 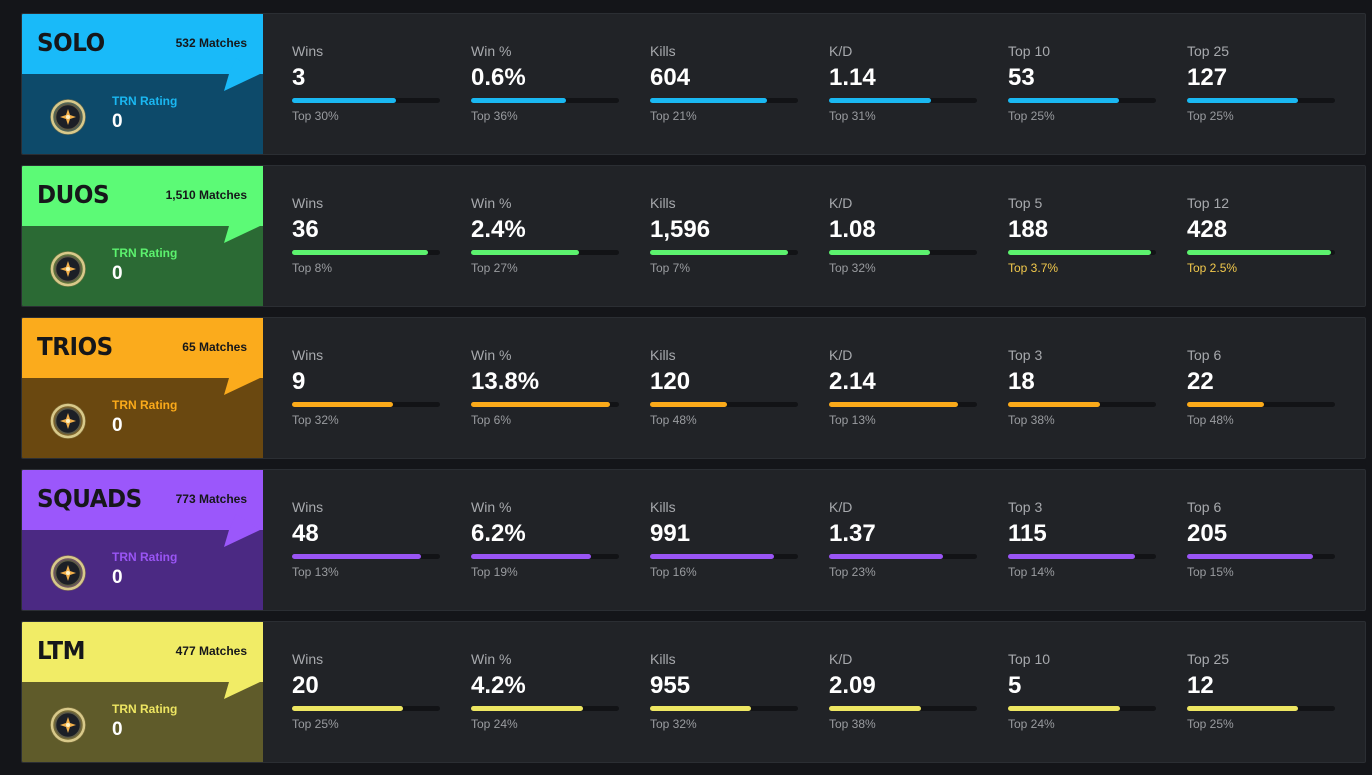 I want to click on stat-top-3: Top 3 18 Top 38%, so click(x=1083, y=388).